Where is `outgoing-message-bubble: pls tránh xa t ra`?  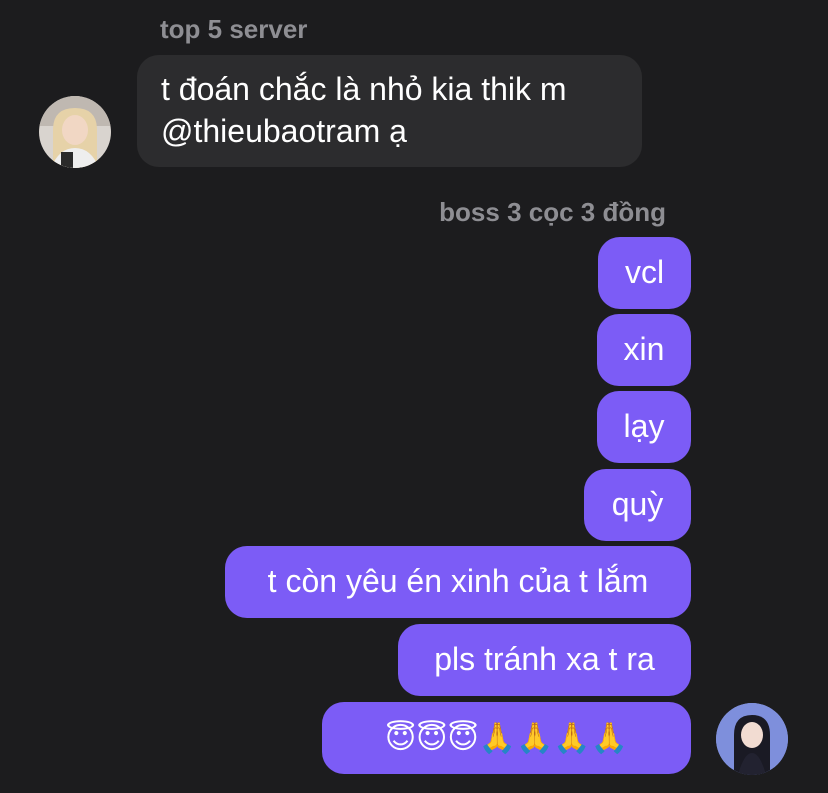 outgoing-message-bubble: pls tránh xa t ra is located at coordinates (544, 660).